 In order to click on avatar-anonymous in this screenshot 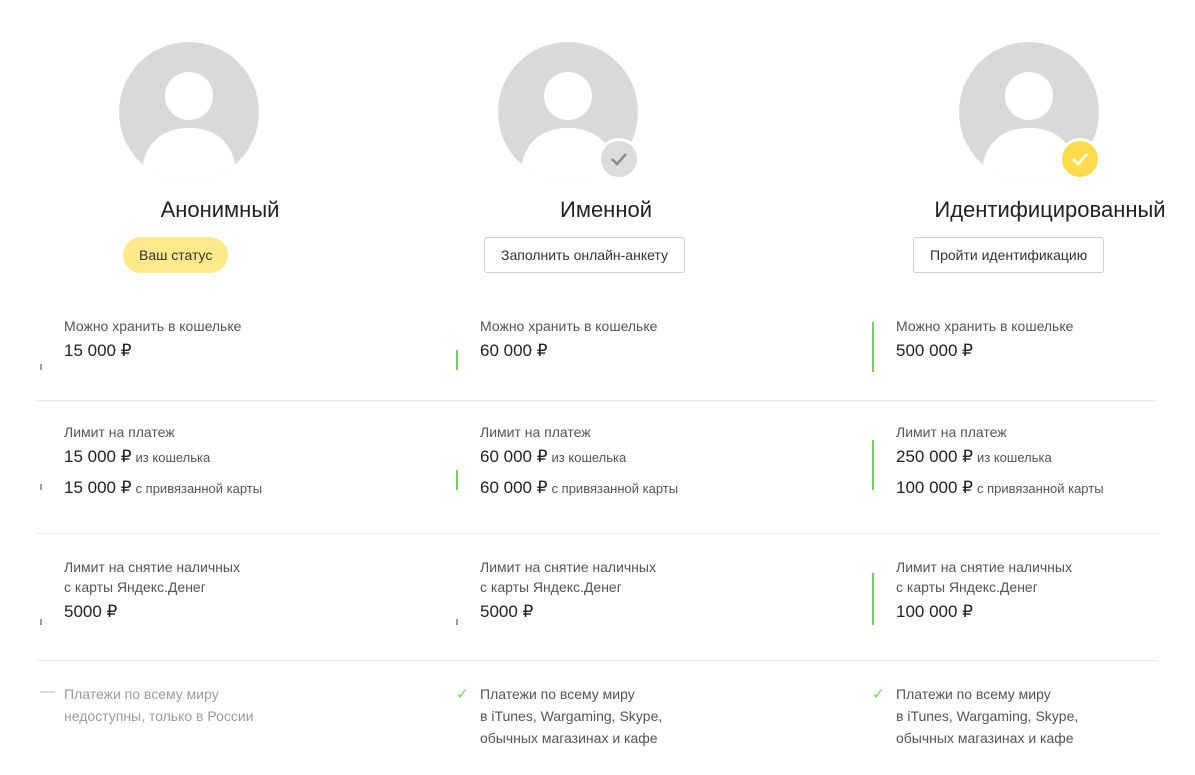, I will do `click(189, 112)`.